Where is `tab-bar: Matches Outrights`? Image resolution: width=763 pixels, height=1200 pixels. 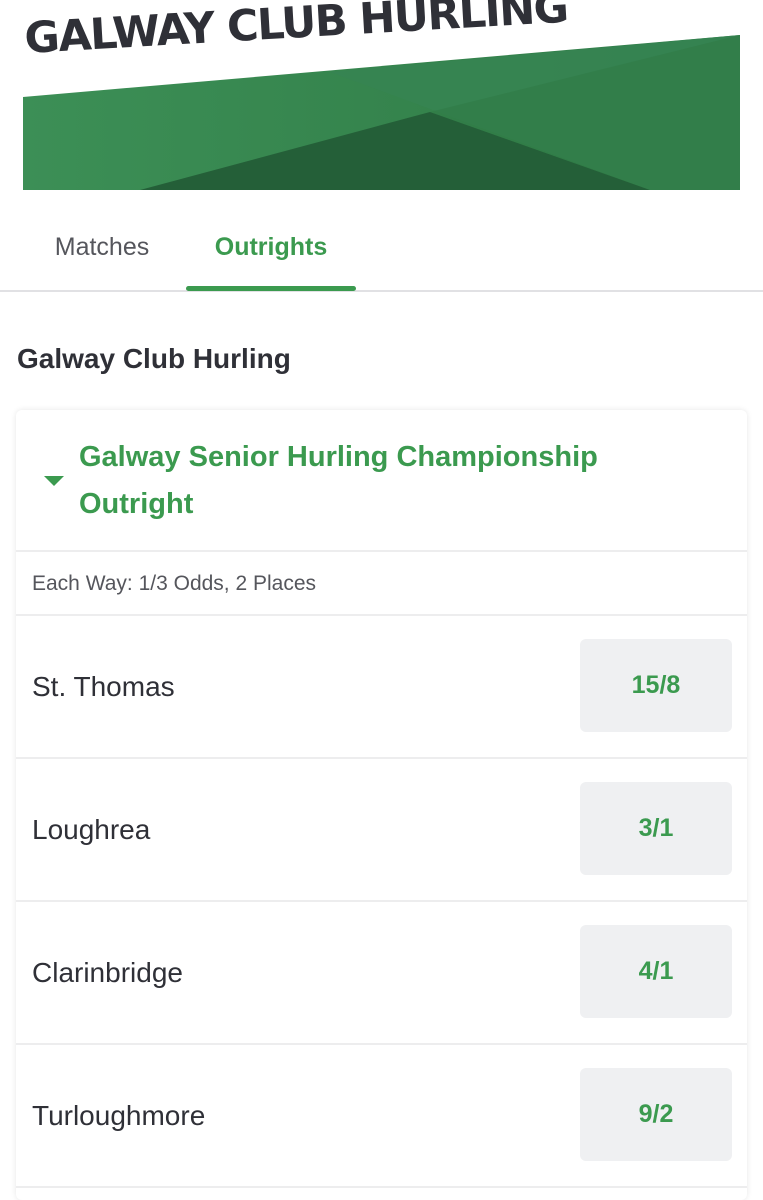 tab-bar: Matches Outrights is located at coordinates (381, 246).